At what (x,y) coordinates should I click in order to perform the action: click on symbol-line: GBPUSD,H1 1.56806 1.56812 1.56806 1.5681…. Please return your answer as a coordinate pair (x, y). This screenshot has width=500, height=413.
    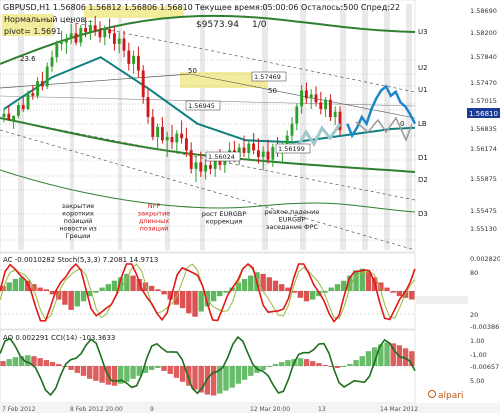
    Looking at the image, I should click on (98, 7).